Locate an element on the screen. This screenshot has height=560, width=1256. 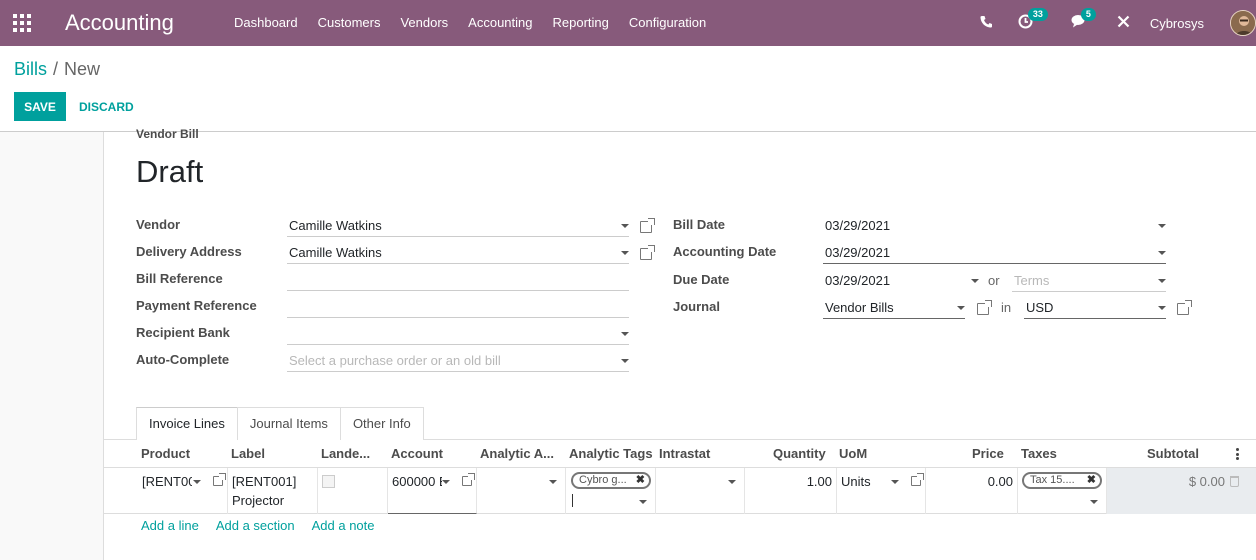
label-cell: [RENT001] Projector is located at coordinates (273, 491).